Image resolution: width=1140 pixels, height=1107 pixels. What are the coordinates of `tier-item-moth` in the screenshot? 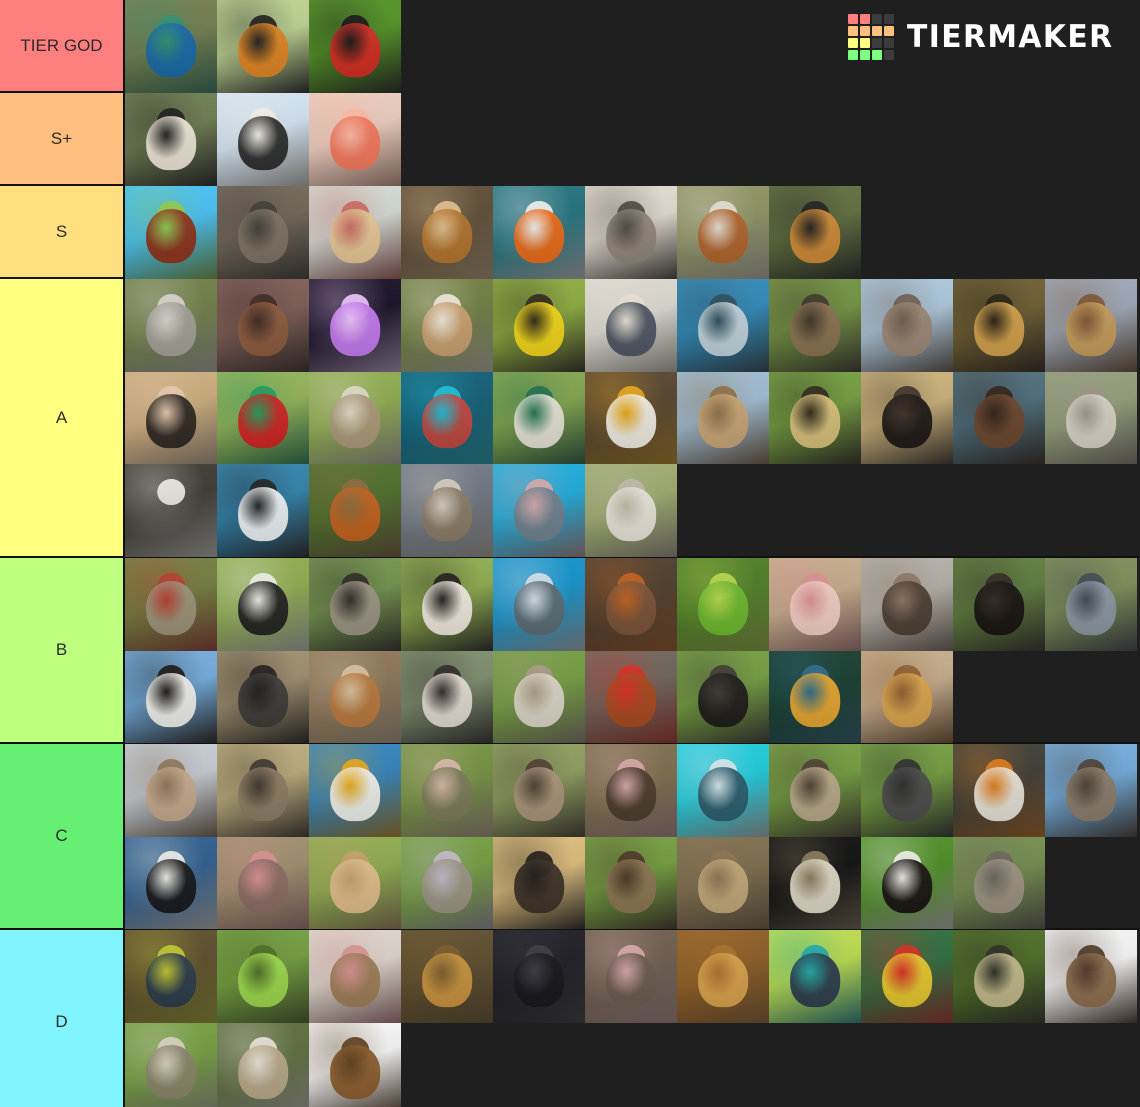 It's located at (171, 790).